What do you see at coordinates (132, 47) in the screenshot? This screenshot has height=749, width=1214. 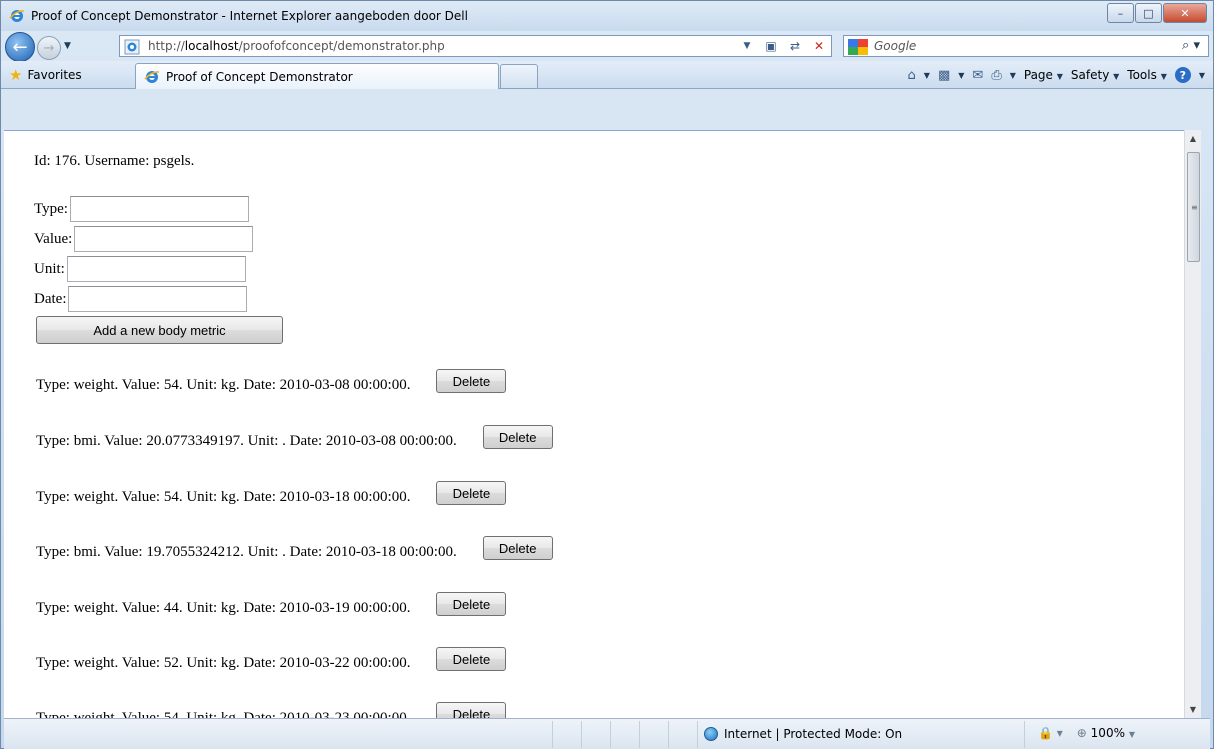 I see `page-icon` at bounding box center [132, 47].